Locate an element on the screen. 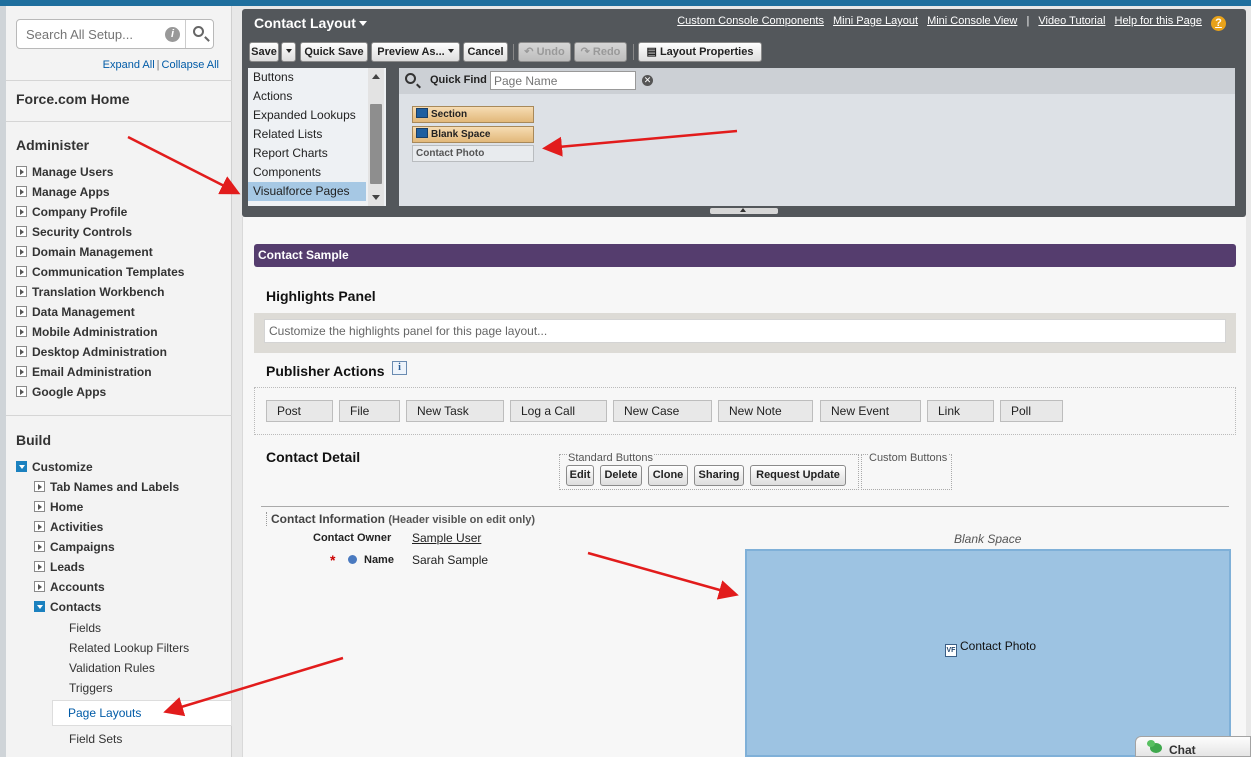  category-scrollbar is located at coordinates (376, 137).